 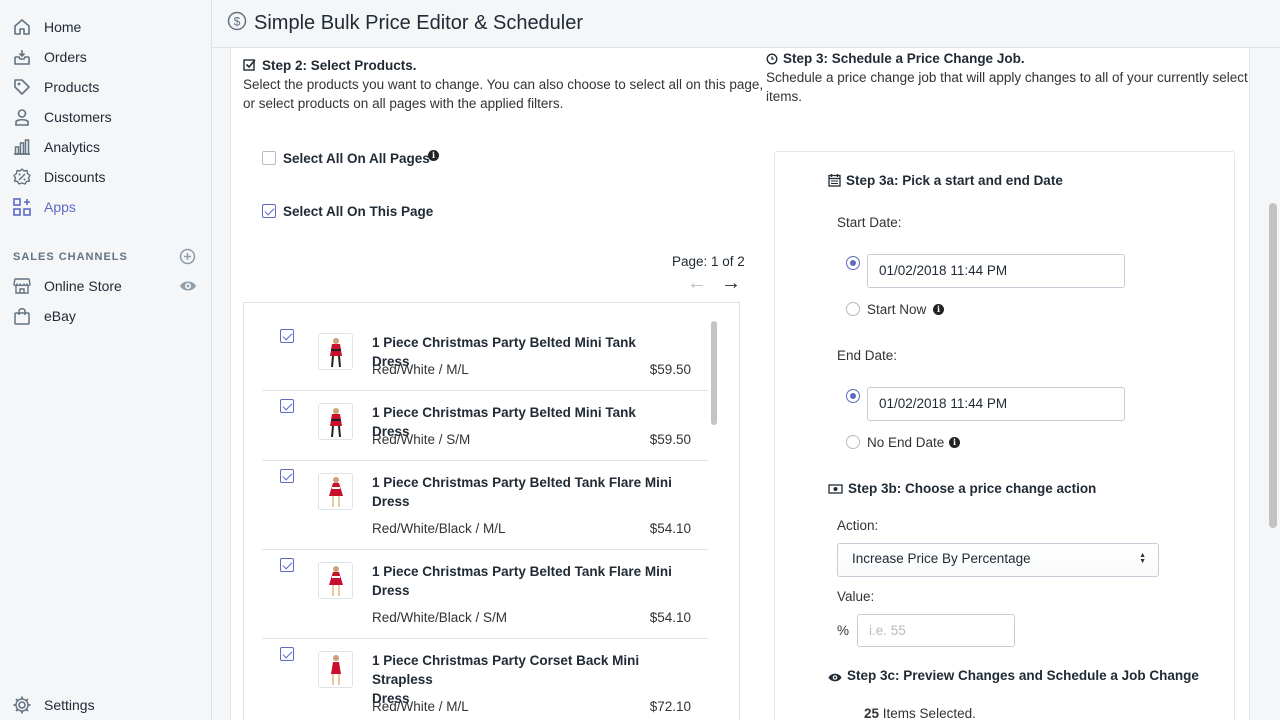 What do you see at coordinates (843, 630) in the screenshot?
I see `percent-symbol: %` at bounding box center [843, 630].